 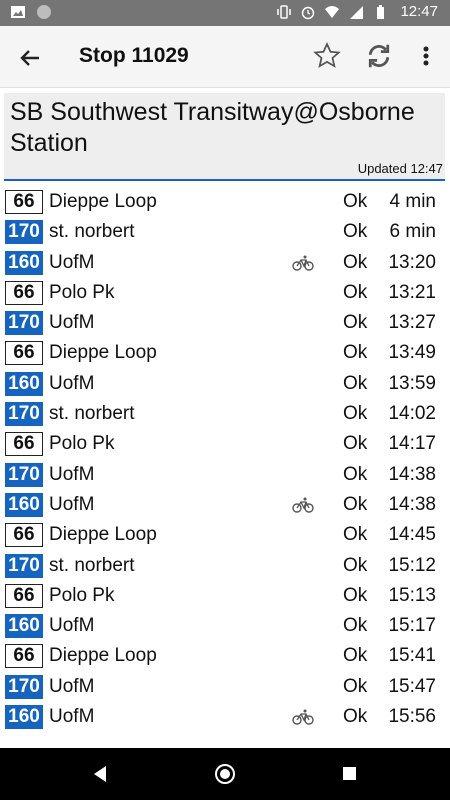 What do you see at coordinates (412, 686) in the screenshot?
I see `departure-time: 15:47` at bounding box center [412, 686].